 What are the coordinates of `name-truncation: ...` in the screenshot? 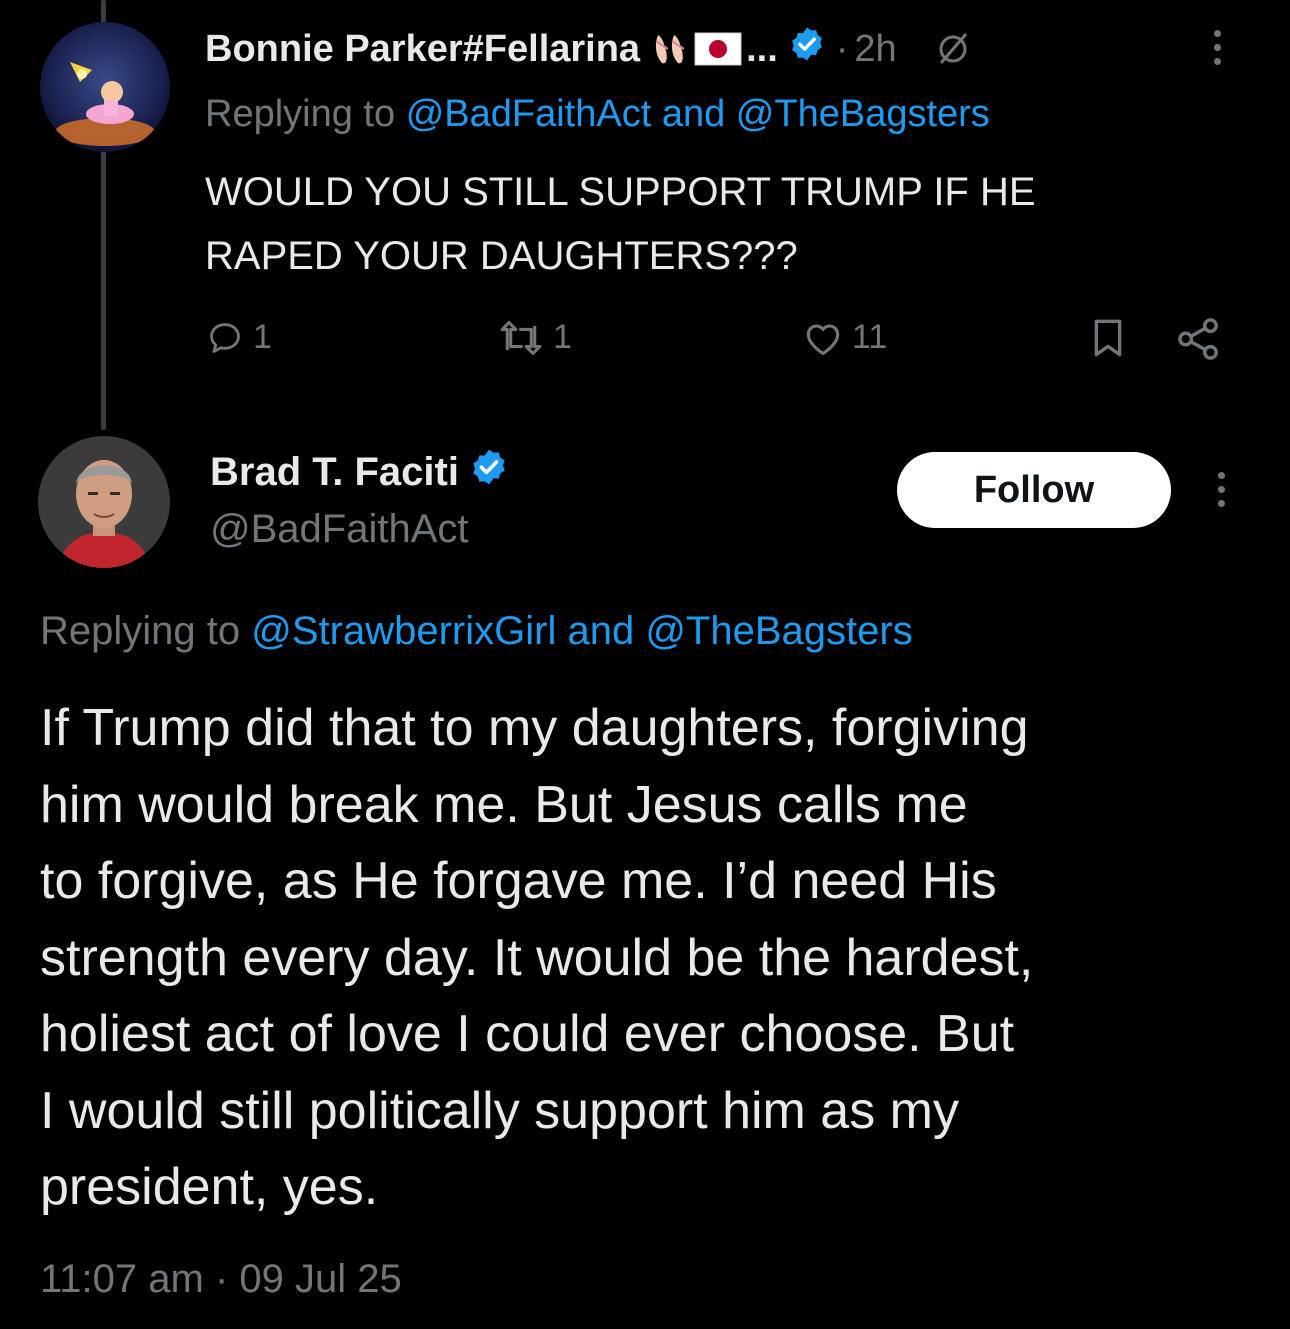 It's located at (762, 48).